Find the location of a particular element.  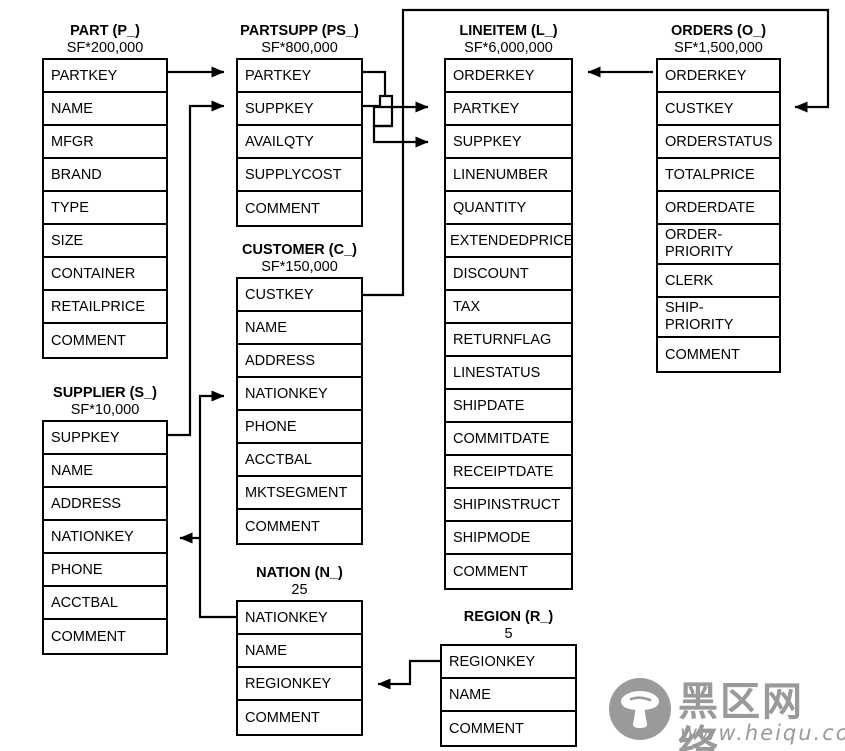

wire-partsupp-partkey-stub is located at coordinates (375, 83).